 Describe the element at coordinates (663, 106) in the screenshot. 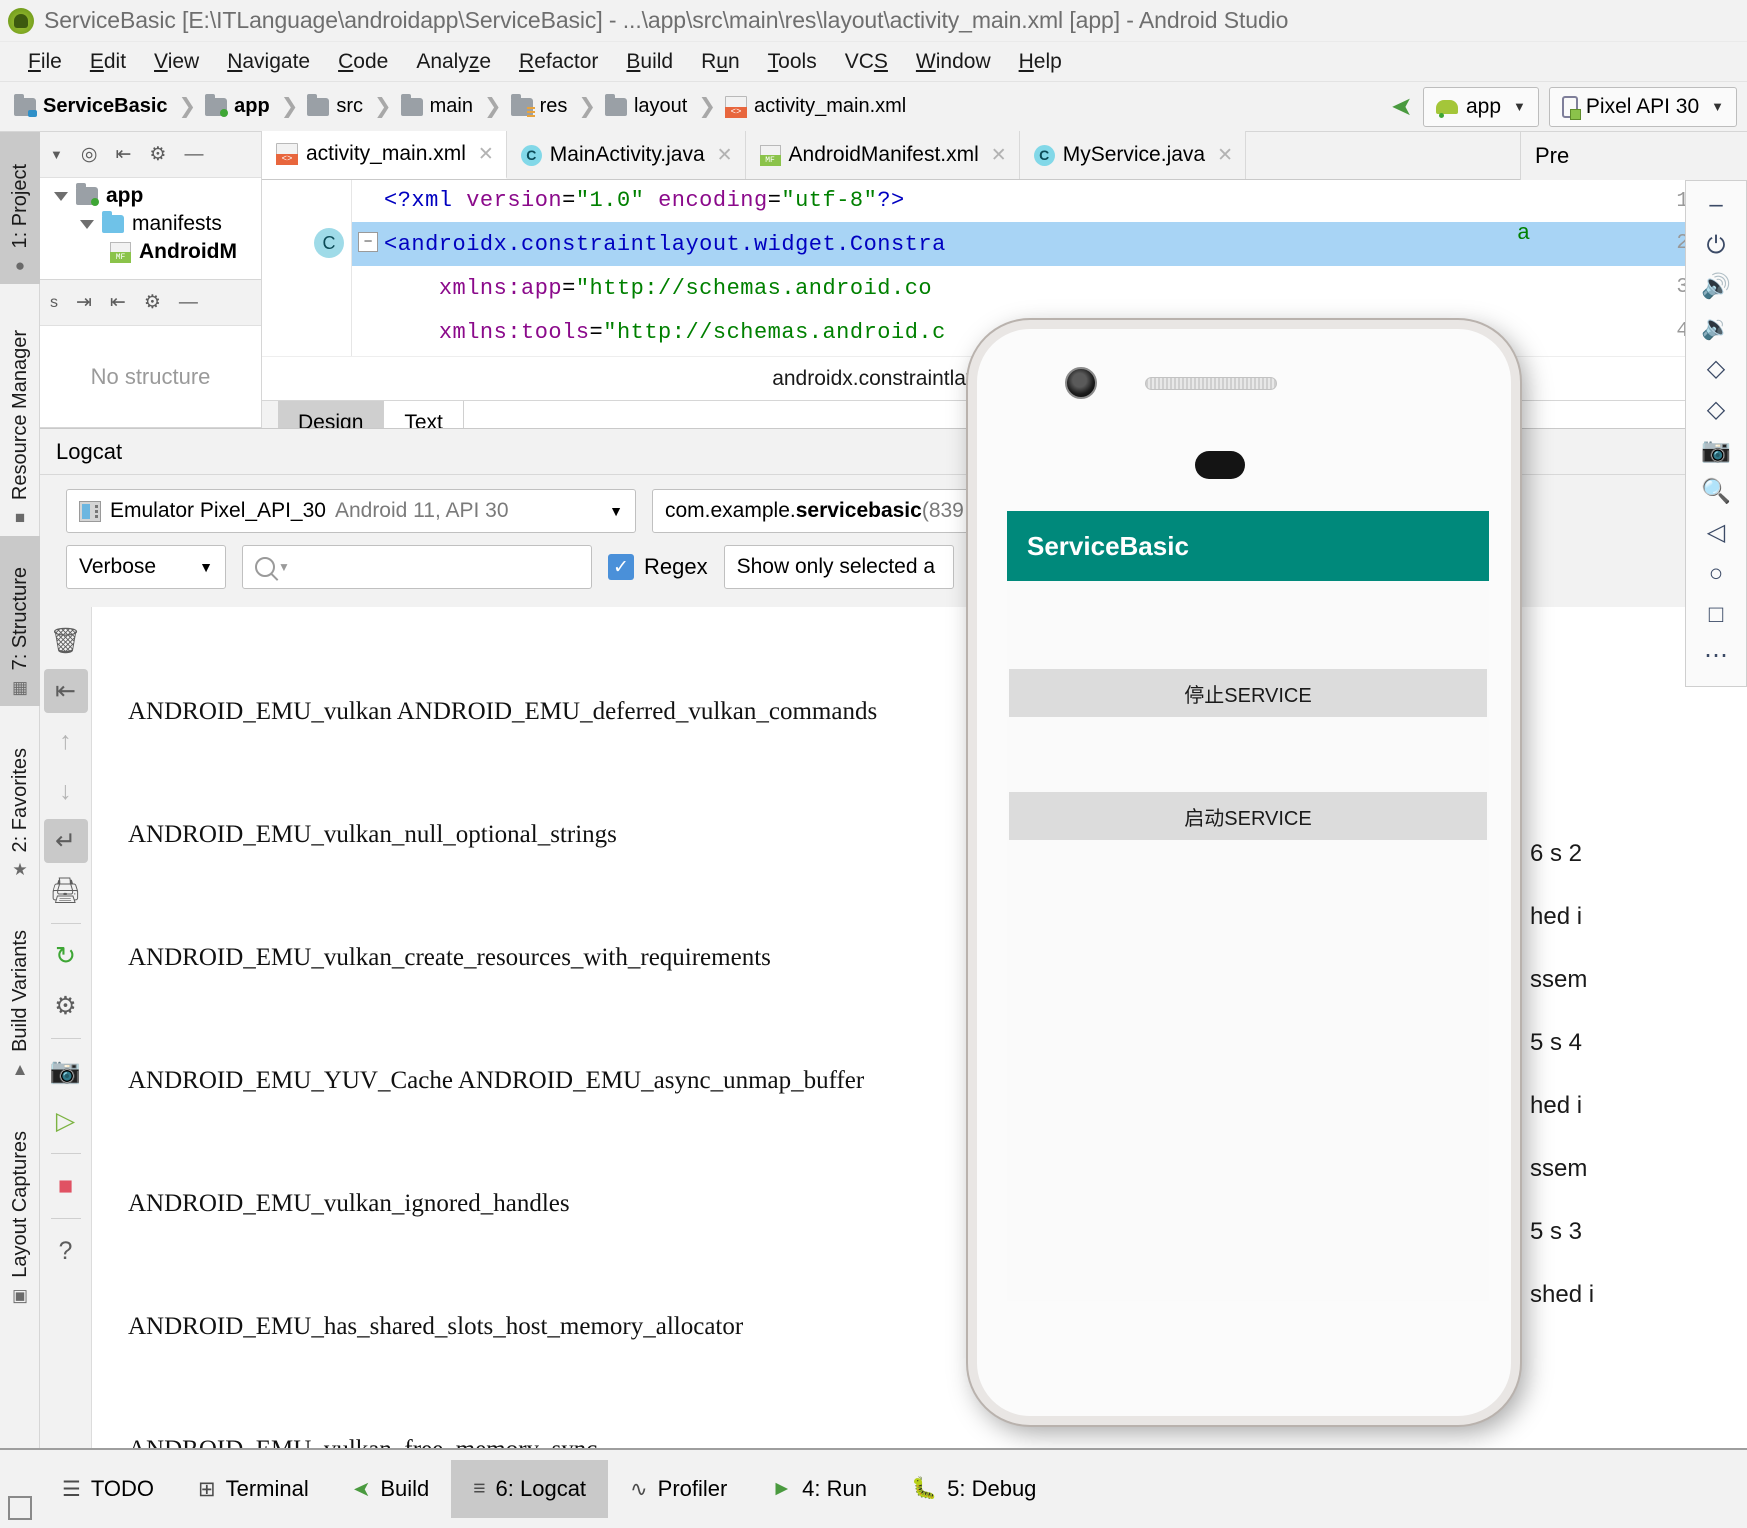

I see `breadcrumb-item-layout: layout ❯` at that location.